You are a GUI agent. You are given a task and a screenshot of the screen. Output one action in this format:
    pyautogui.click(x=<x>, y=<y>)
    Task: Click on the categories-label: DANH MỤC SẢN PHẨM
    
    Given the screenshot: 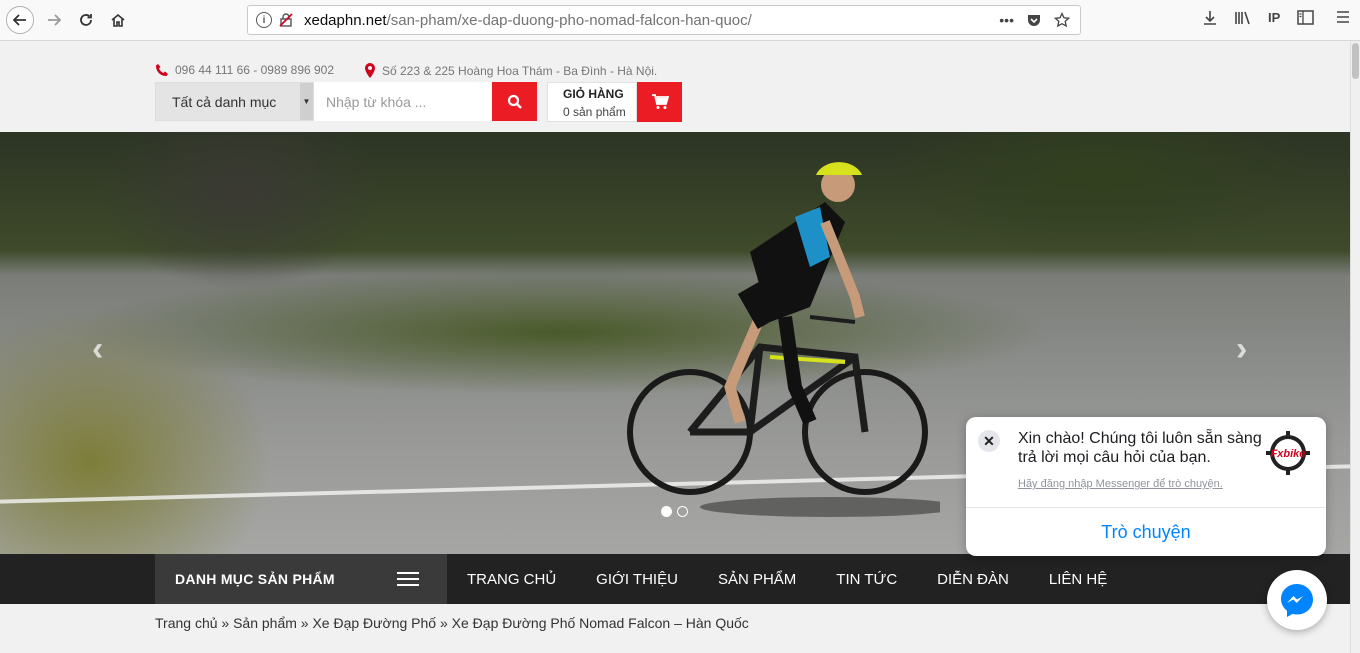 What is the action you would take?
    pyautogui.click(x=255, y=579)
    